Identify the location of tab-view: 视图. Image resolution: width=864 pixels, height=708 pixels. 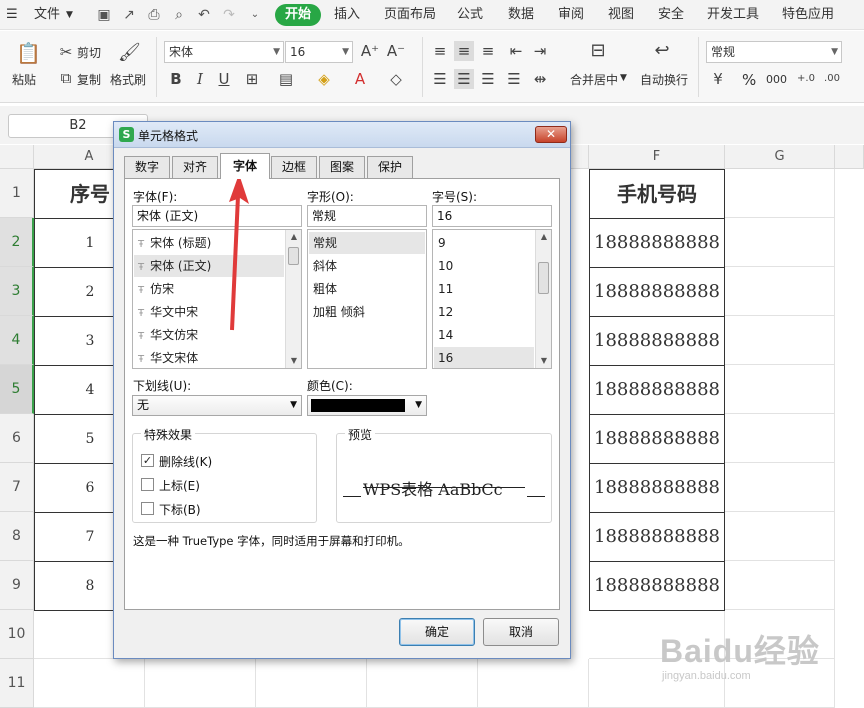
(621, 15).